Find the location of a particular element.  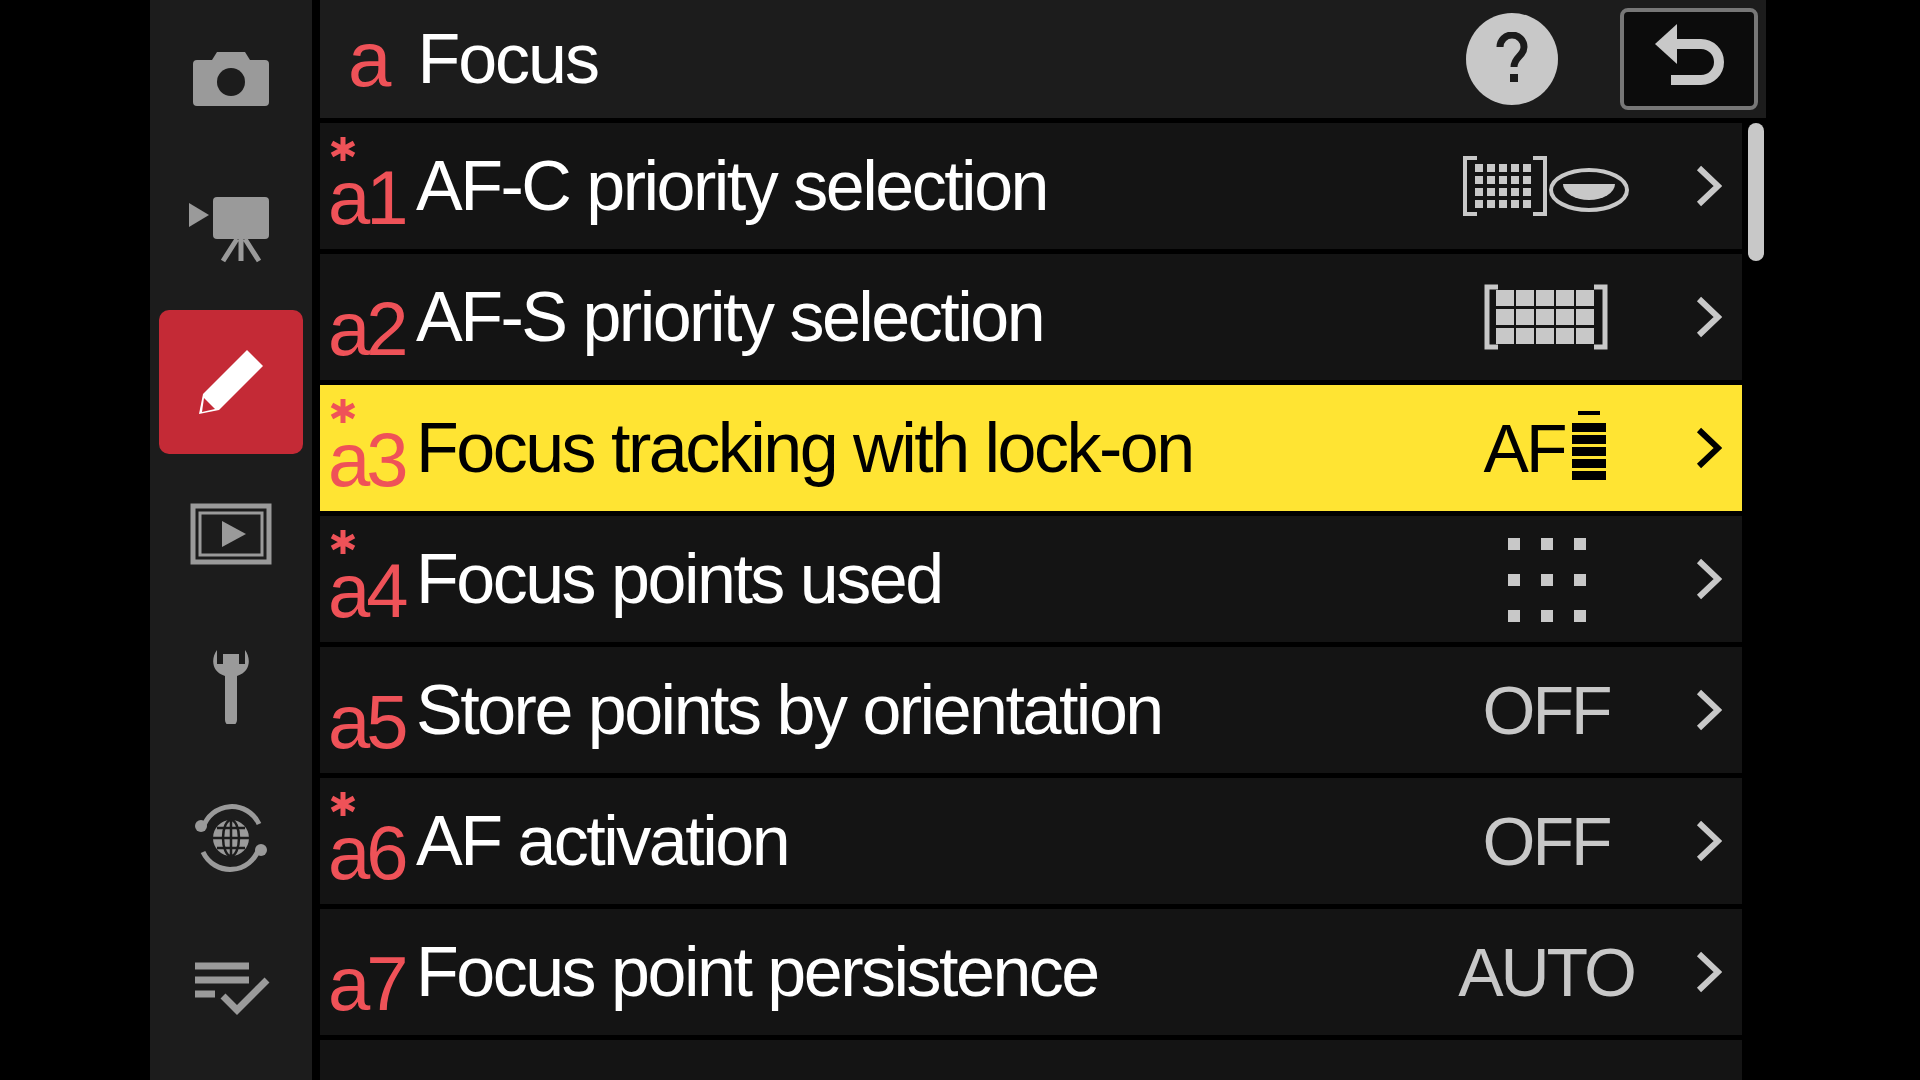

back-button is located at coordinates (1689, 59).